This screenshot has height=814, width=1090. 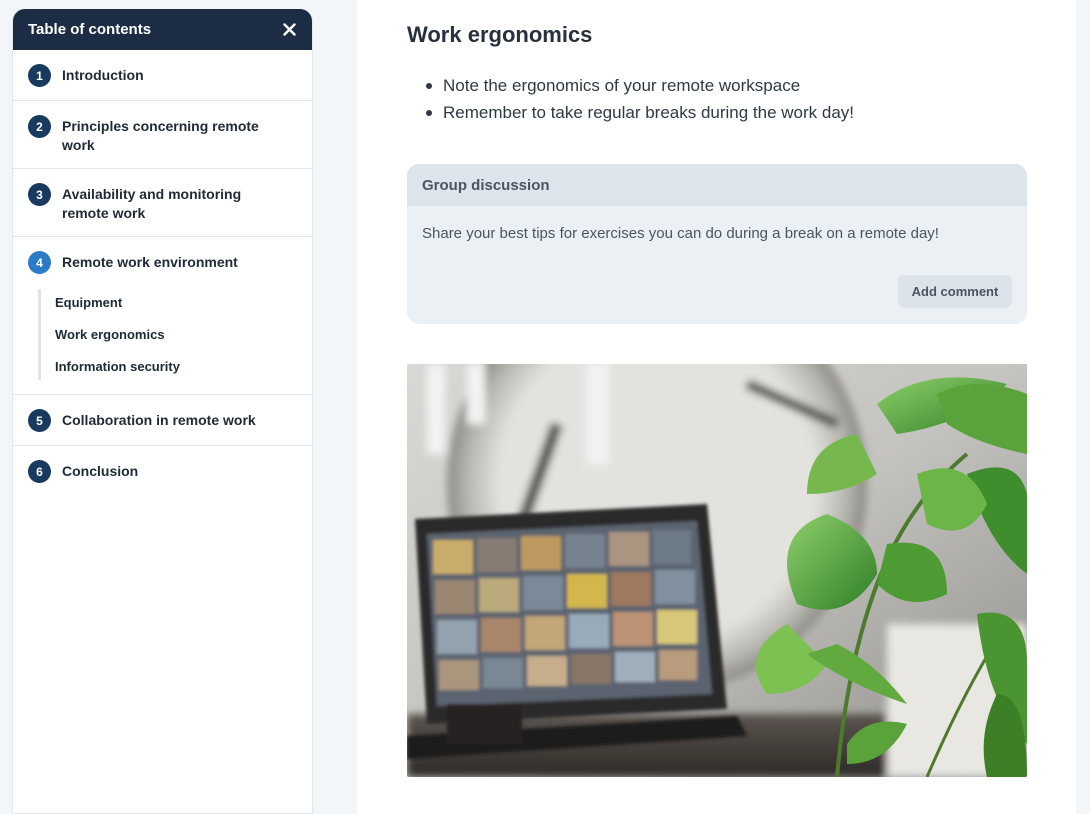 I want to click on discussion-header: Group discussion, so click(x=717, y=185).